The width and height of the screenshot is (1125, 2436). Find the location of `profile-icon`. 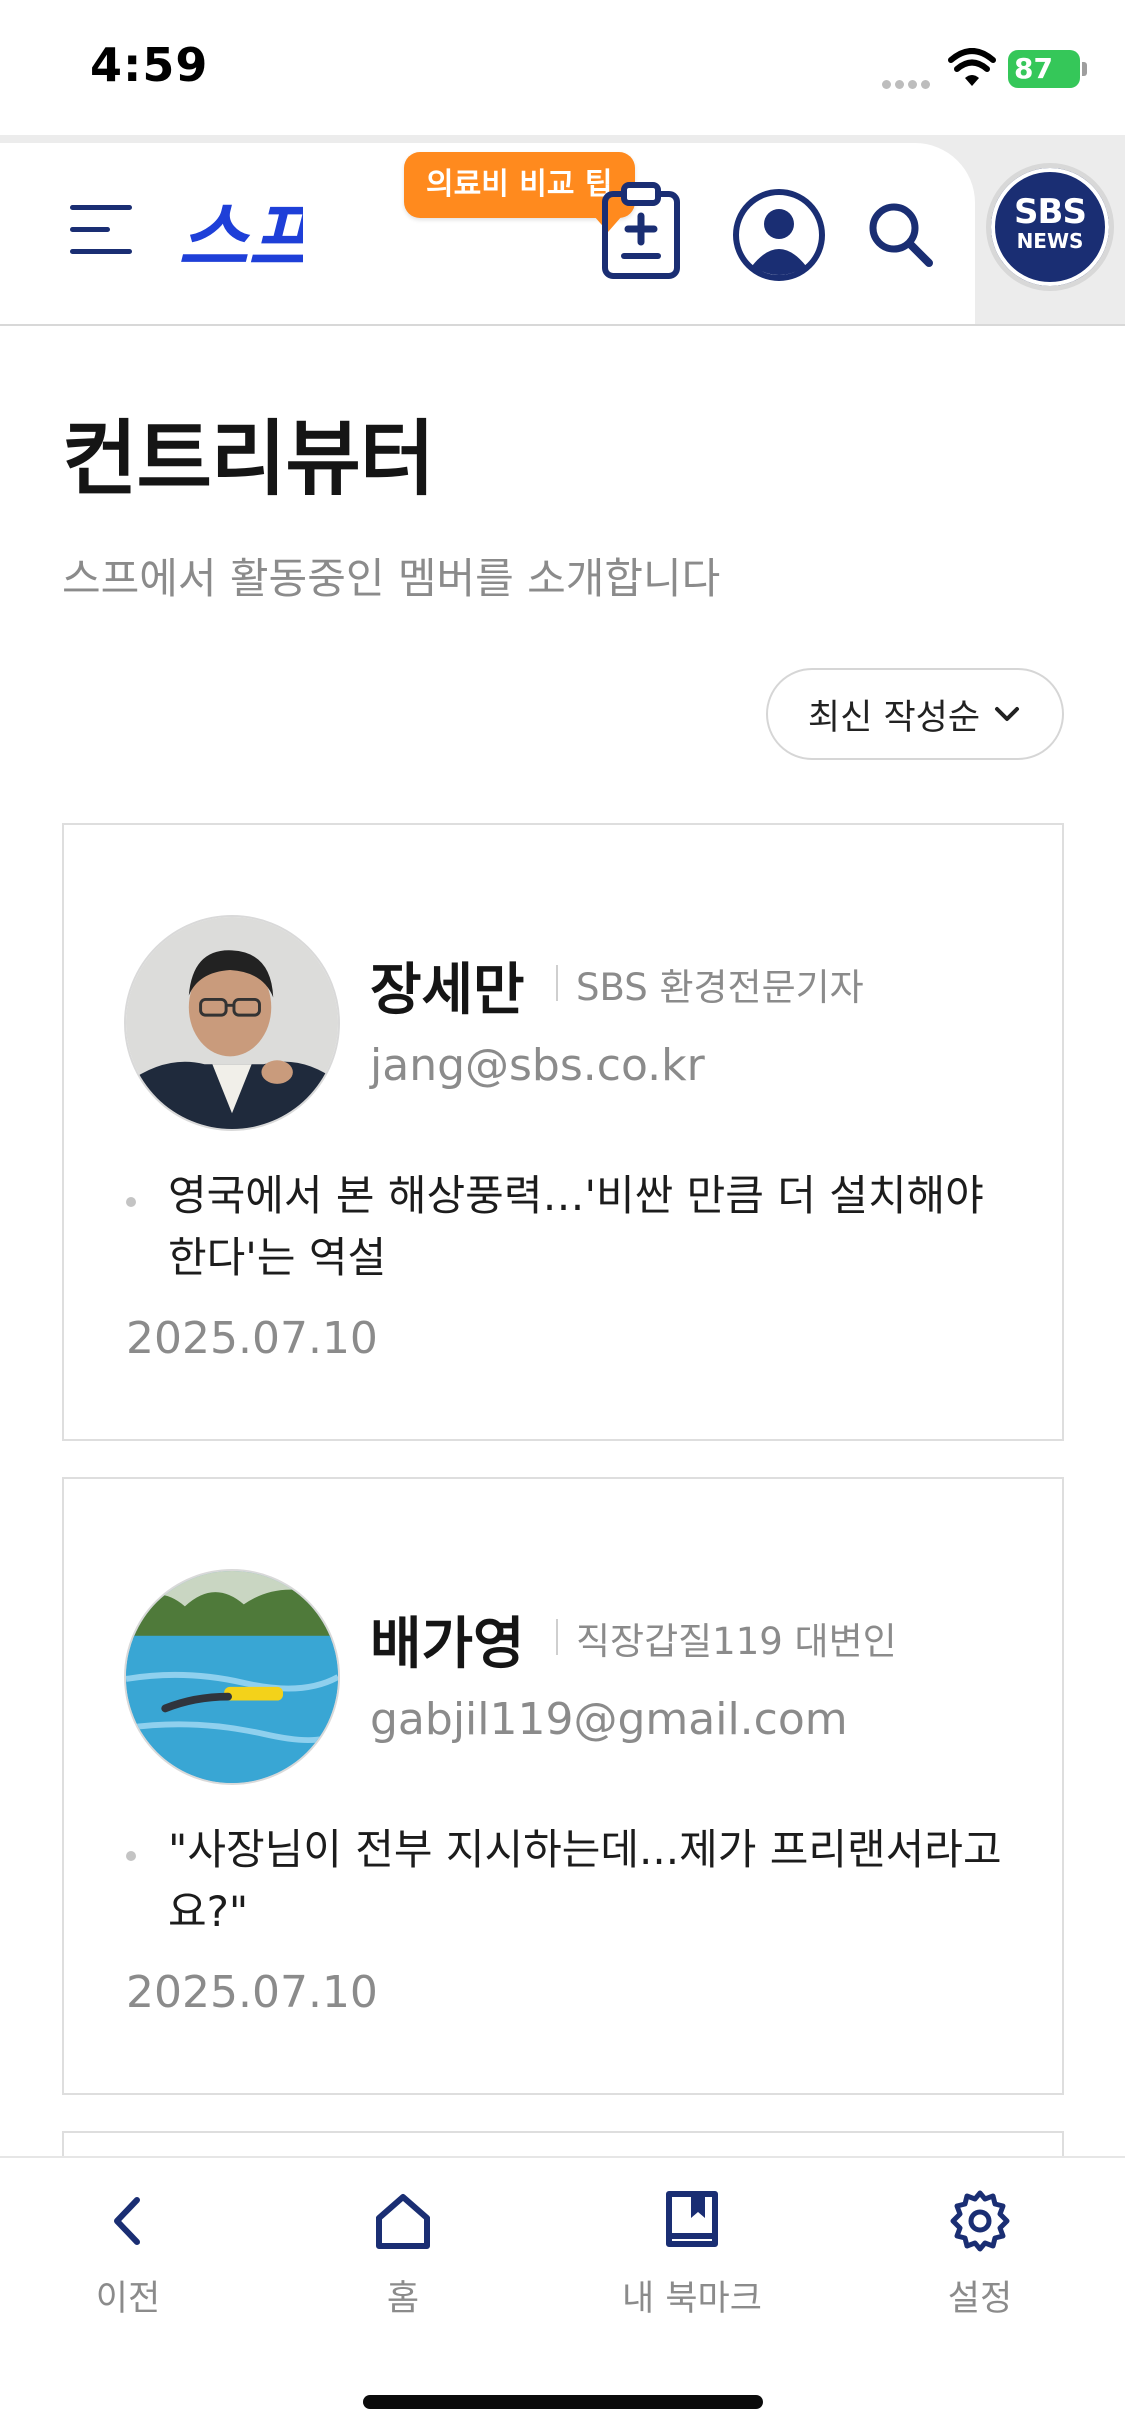

profile-icon is located at coordinates (779, 235).